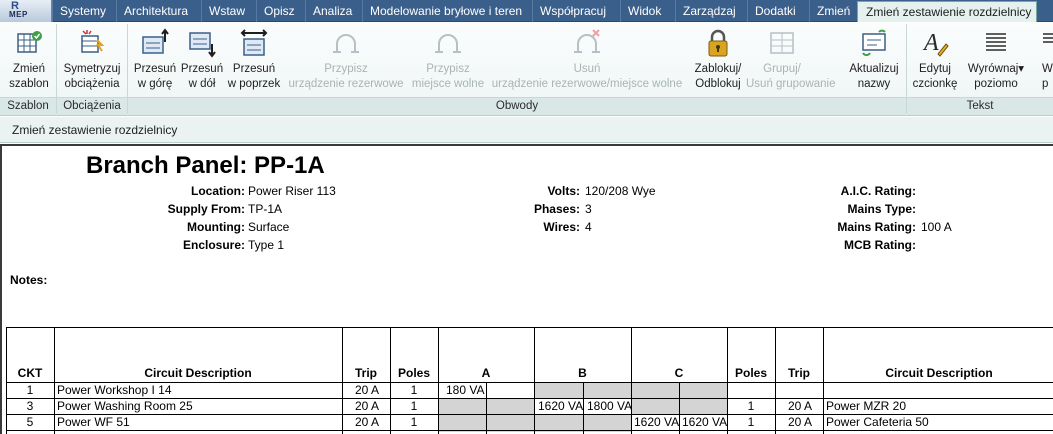 The width and height of the screenshot is (1053, 434). I want to click on tab-systemy: Systemy, so click(84, 11).